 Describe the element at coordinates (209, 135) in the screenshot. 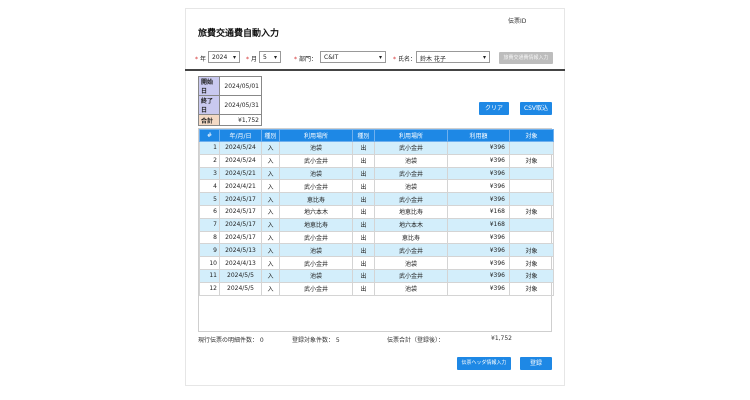

I see `column-header: #` at that location.